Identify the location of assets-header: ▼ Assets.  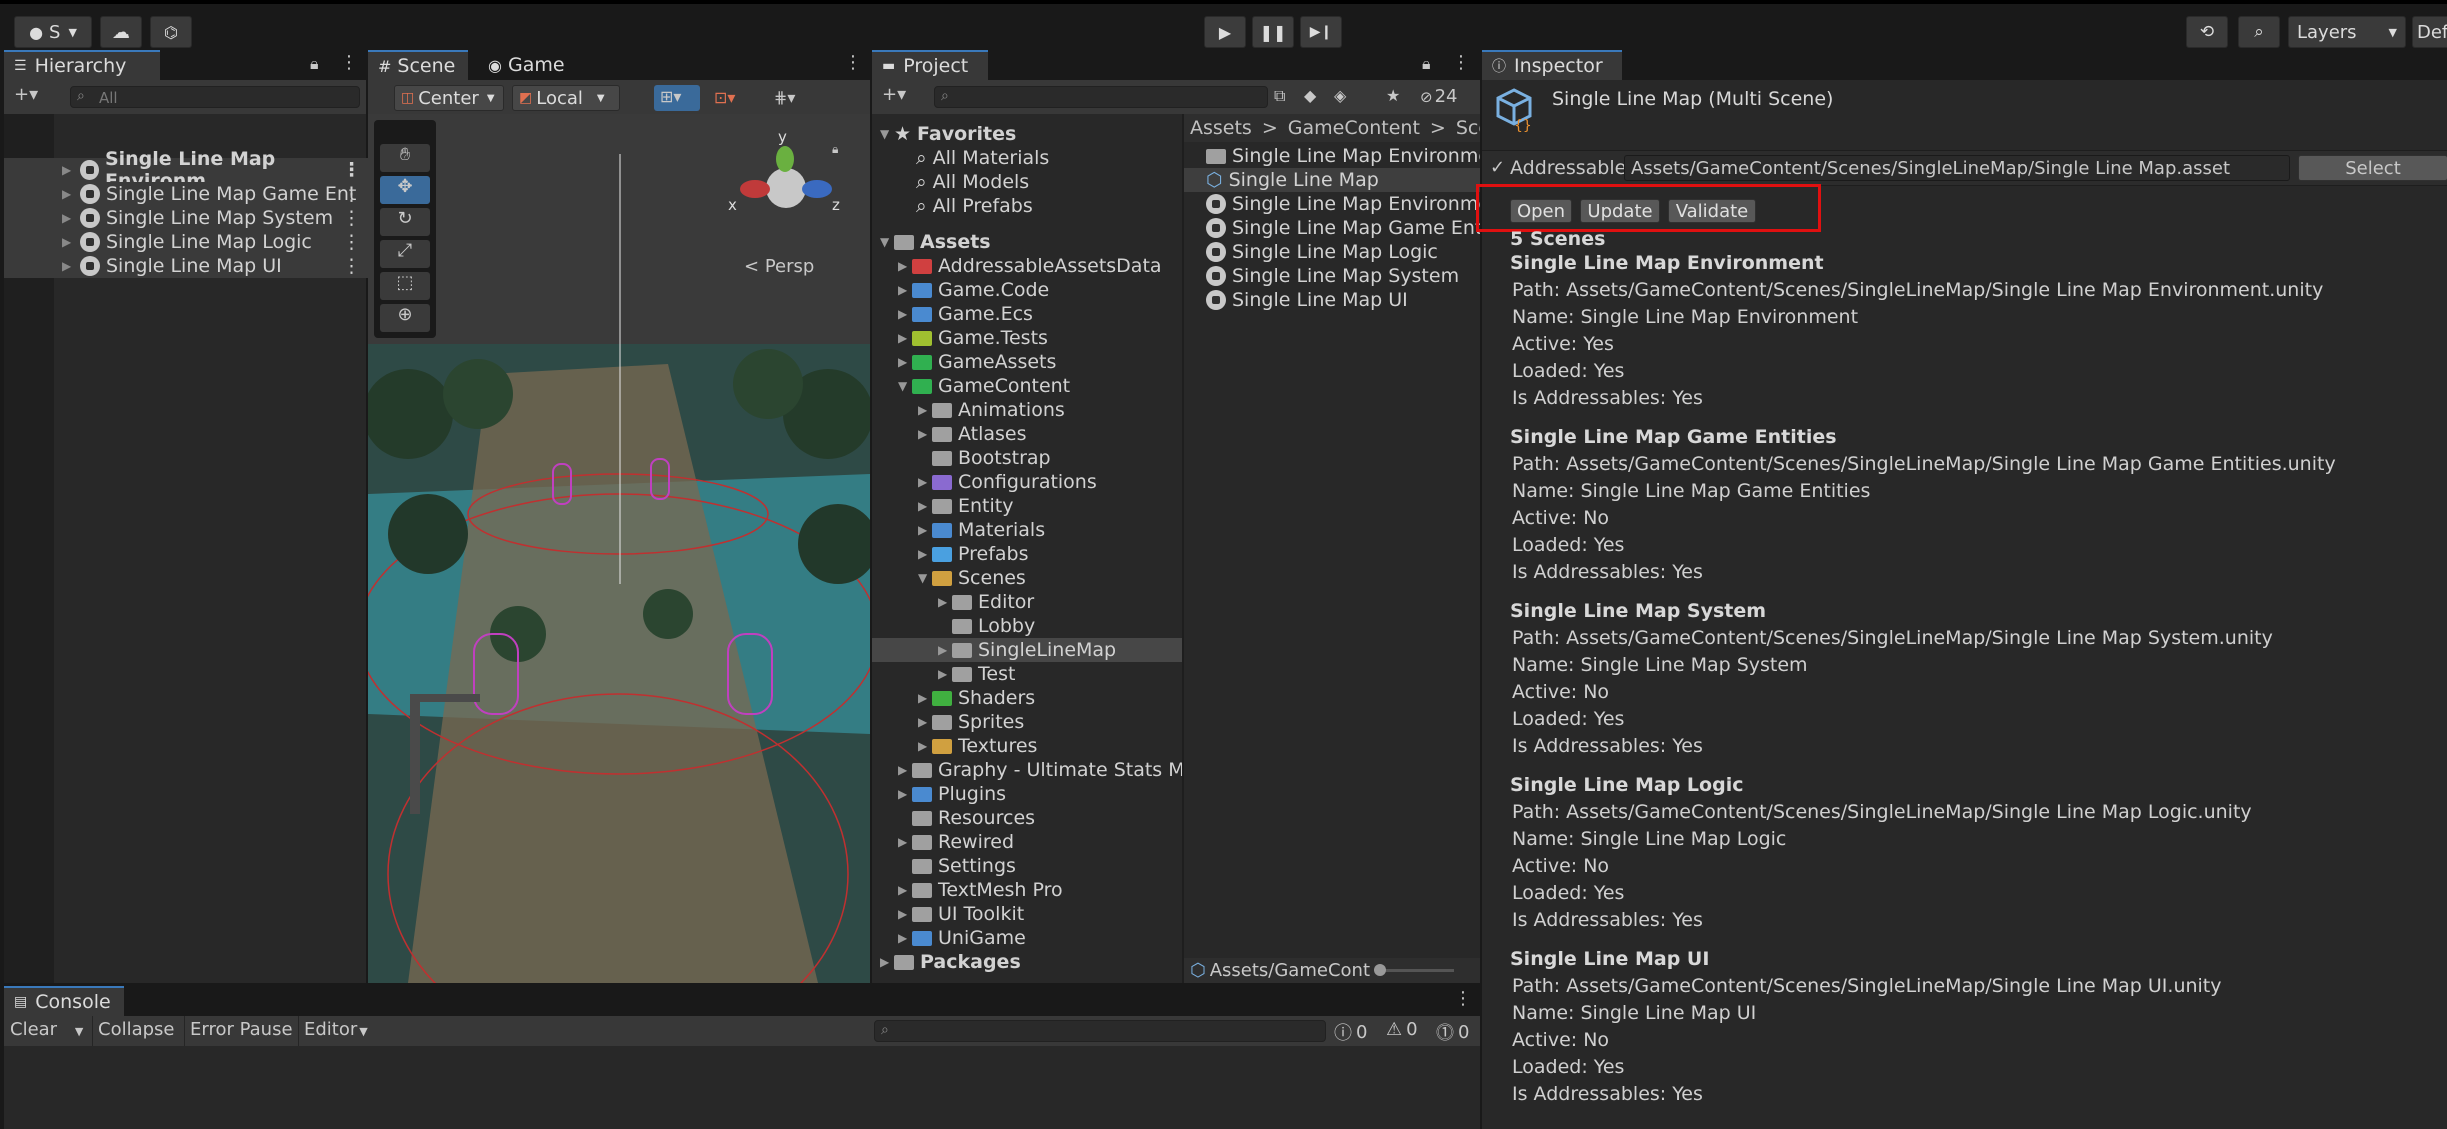
(935, 242).